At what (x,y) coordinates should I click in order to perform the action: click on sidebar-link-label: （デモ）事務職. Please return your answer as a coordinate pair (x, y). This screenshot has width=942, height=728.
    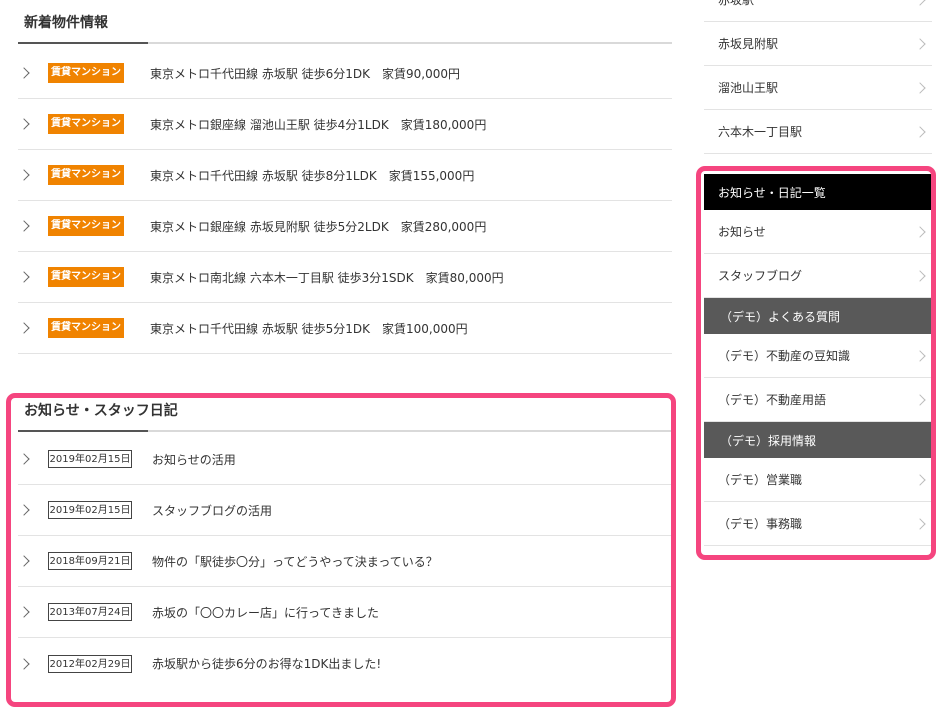
    Looking at the image, I should click on (760, 524).